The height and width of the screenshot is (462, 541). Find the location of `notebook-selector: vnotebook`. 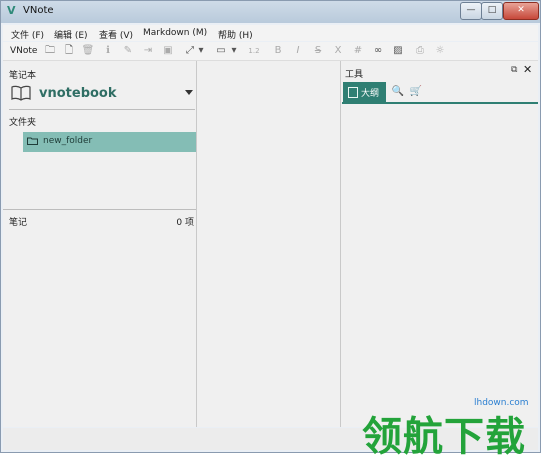

notebook-selector: vnotebook is located at coordinates (102, 94).